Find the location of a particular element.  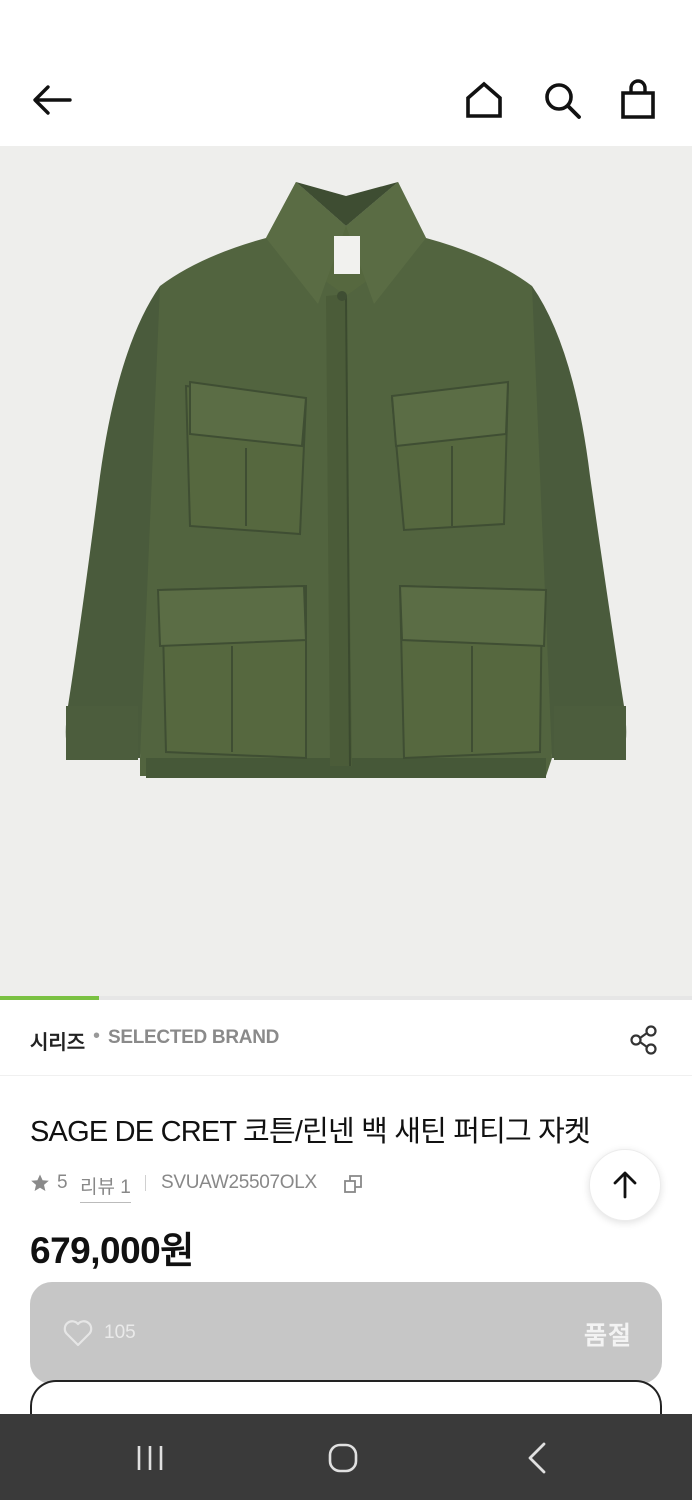

sold-out-label: 품절 is located at coordinates (607, 1336).